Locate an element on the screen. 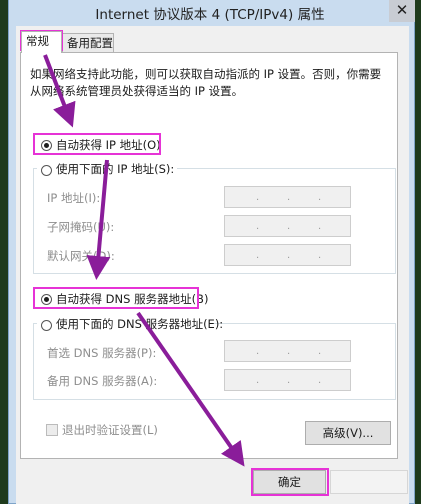 This screenshot has width=421, height=504. highlight-auto-ip is located at coordinates (97, 144).